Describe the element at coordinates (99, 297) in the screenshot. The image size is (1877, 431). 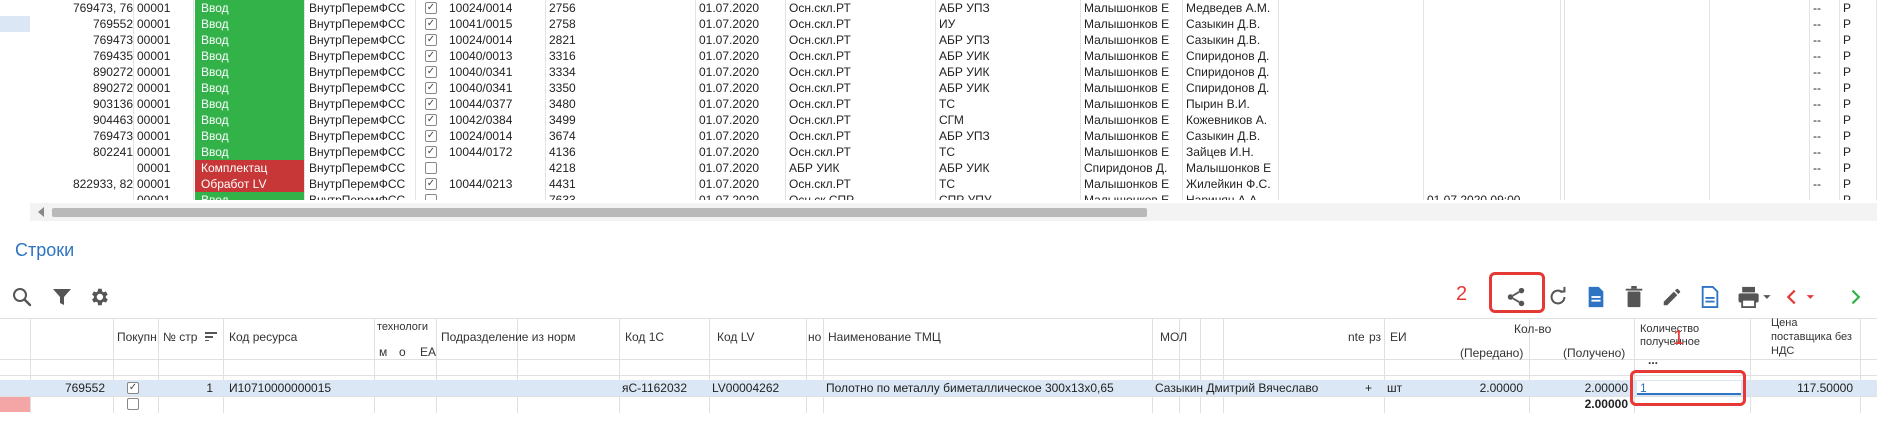
I see `gear-icon` at that location.